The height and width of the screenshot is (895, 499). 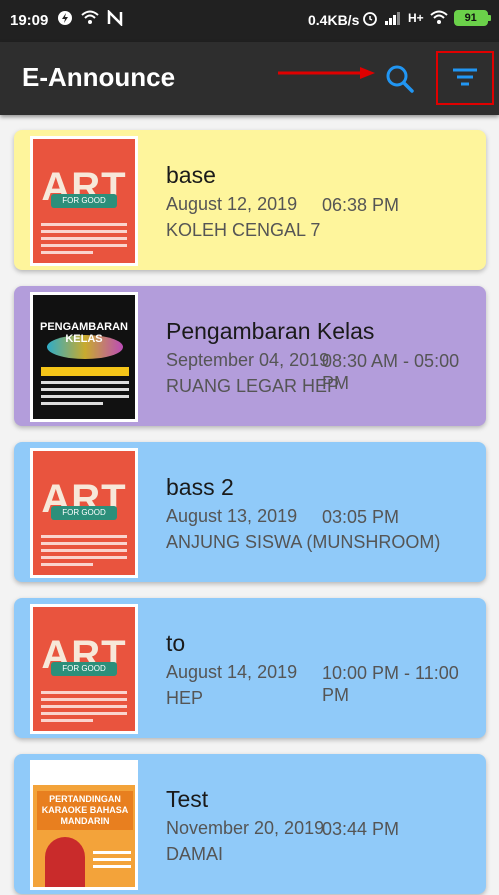 I want to click on network-speed: 0.4KB/s, so click(x=334, y=20).